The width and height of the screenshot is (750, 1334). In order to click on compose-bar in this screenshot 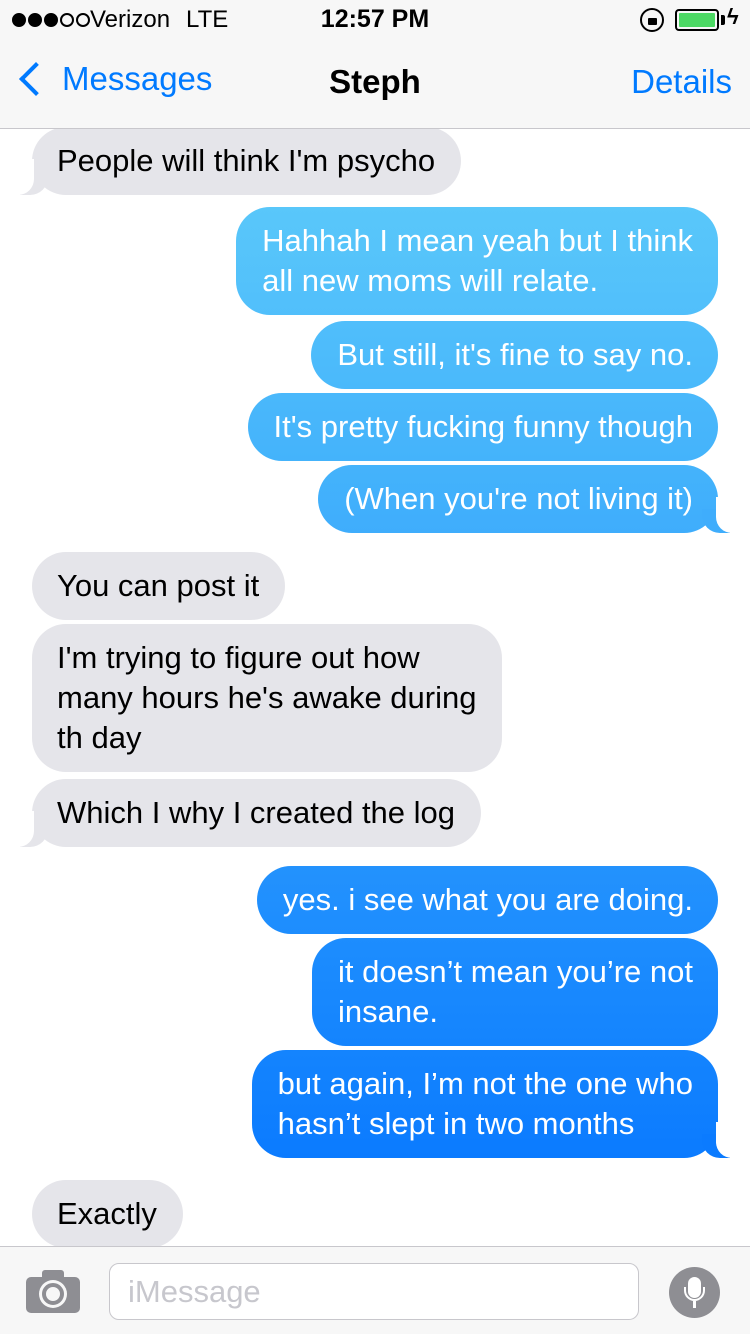, I will do `click(375, 1290)`.